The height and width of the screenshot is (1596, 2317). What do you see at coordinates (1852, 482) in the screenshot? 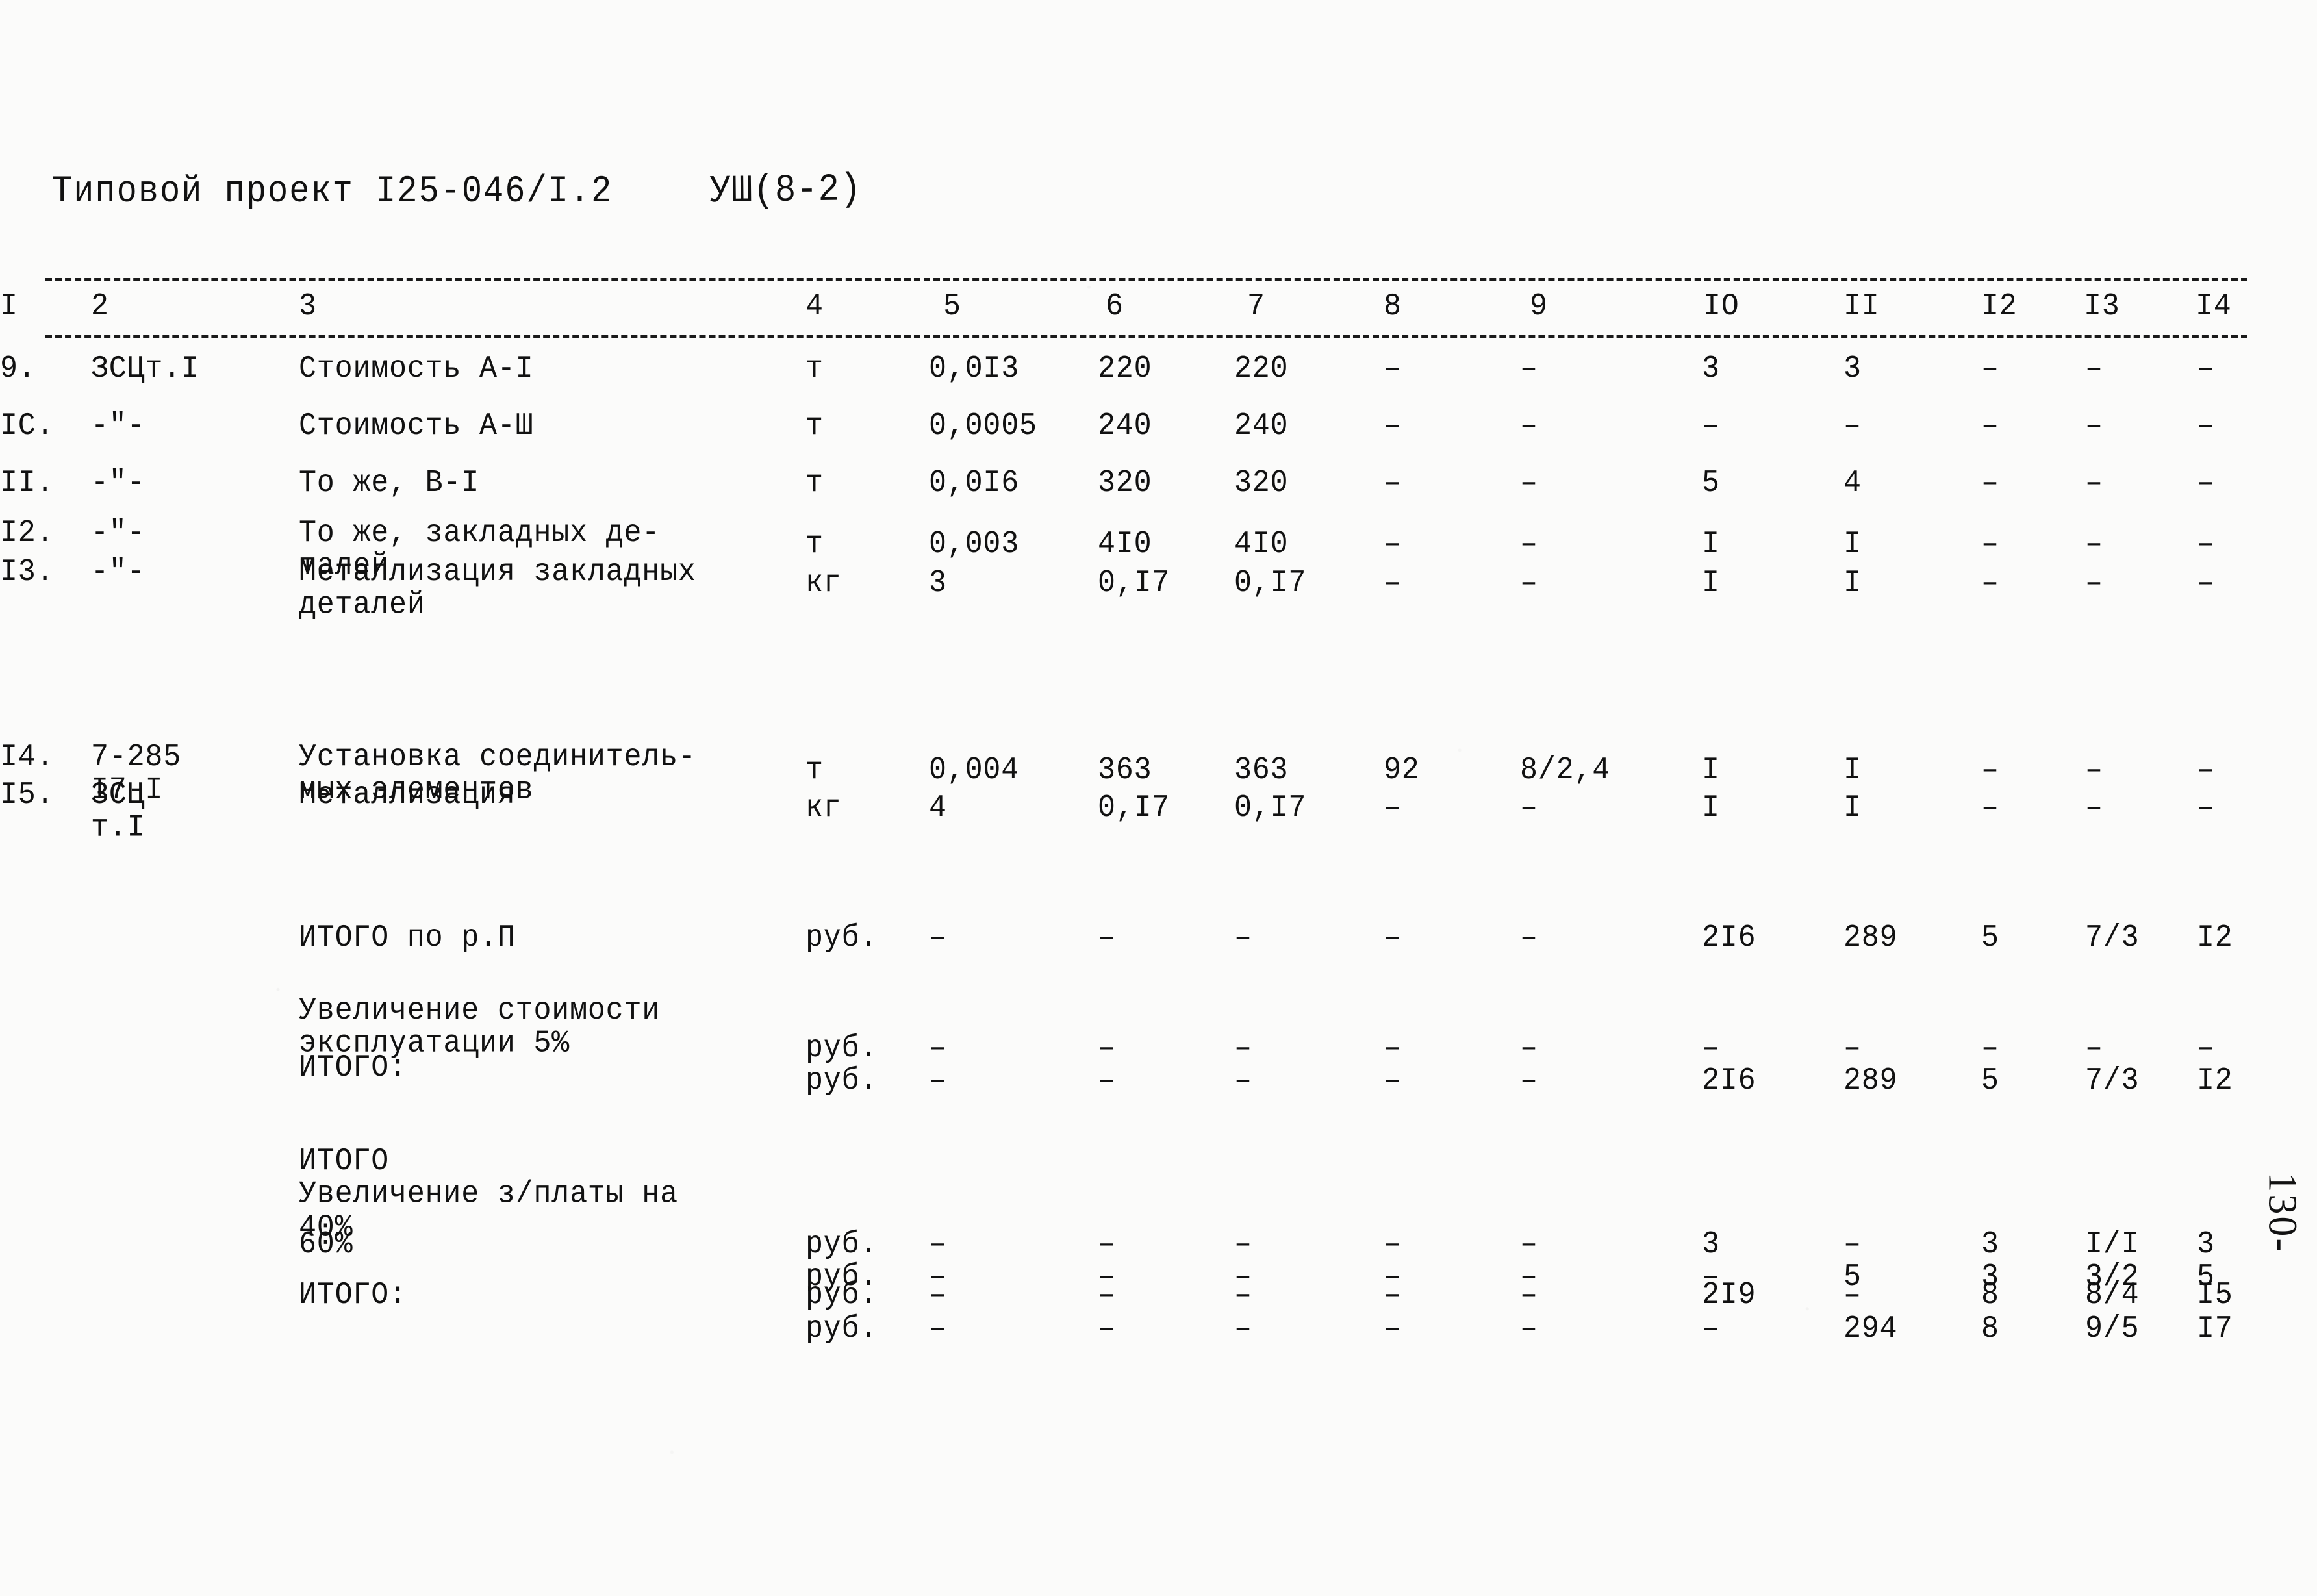
I see `row-col11: 4` at bounding box center [1852, 482].